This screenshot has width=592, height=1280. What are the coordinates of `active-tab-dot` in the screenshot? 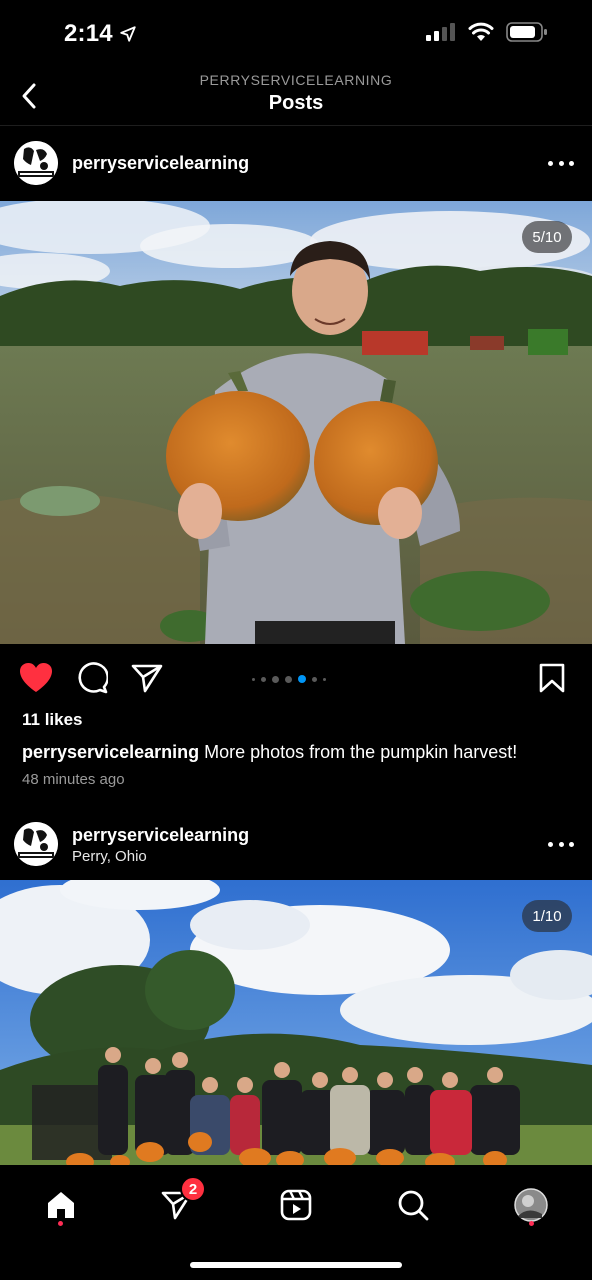 It's located at (60, 1223).